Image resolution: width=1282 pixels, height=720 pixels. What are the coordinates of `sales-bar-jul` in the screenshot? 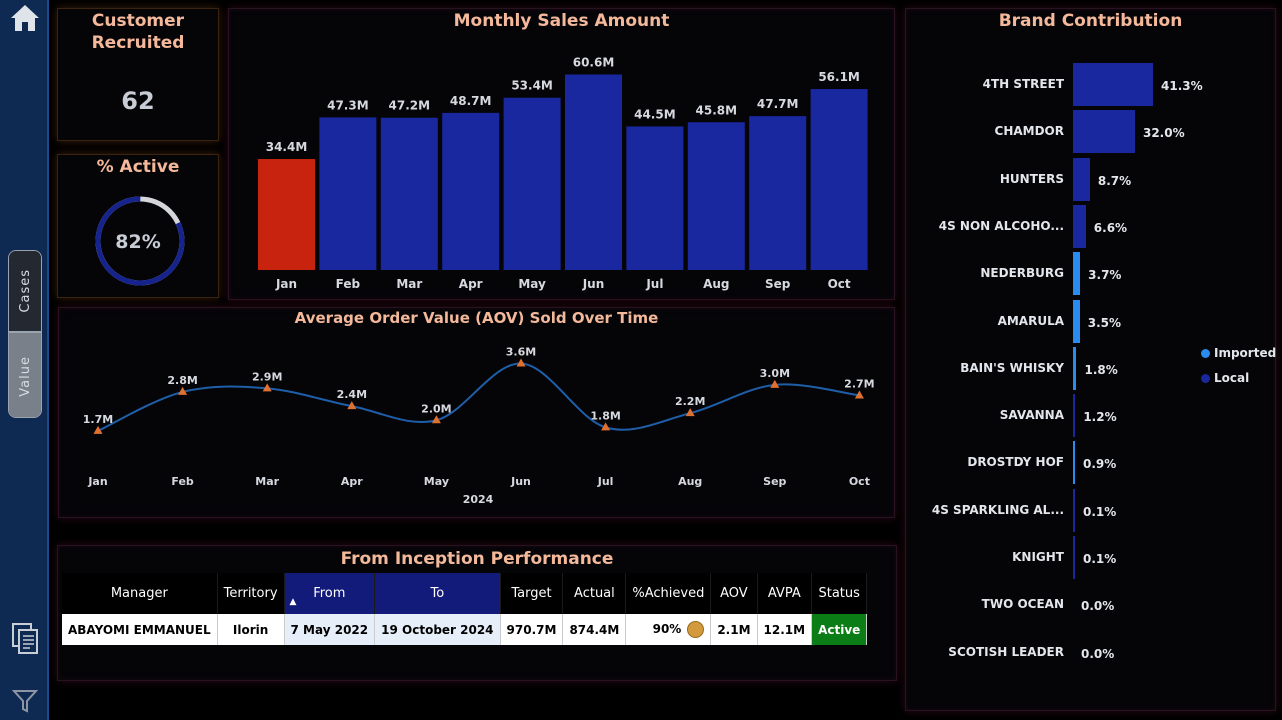 It's located at (655, 198).